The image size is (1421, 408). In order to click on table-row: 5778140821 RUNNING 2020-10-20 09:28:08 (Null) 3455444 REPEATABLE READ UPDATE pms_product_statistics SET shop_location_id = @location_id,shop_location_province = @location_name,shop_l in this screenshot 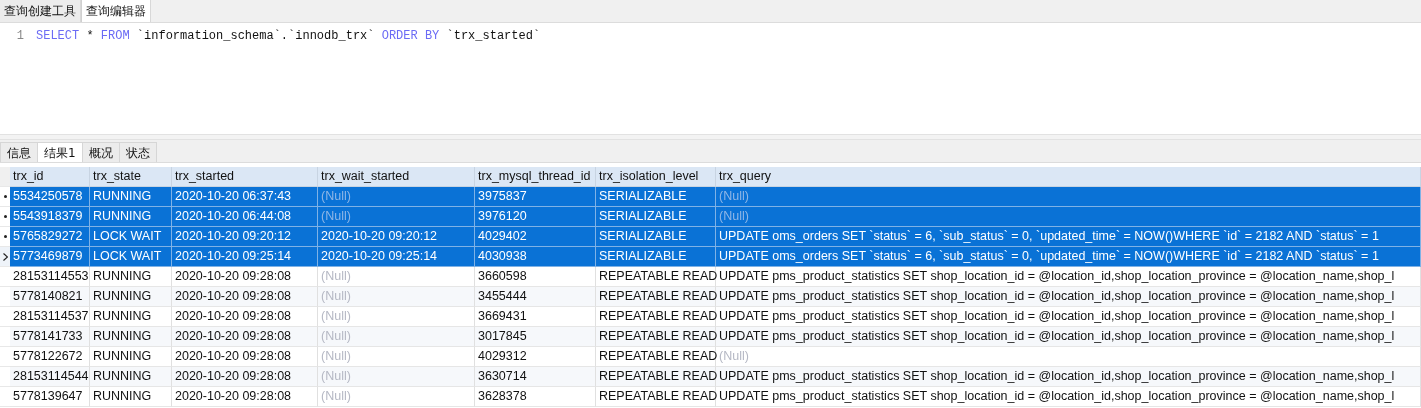, I will do `click(710, 297)`.